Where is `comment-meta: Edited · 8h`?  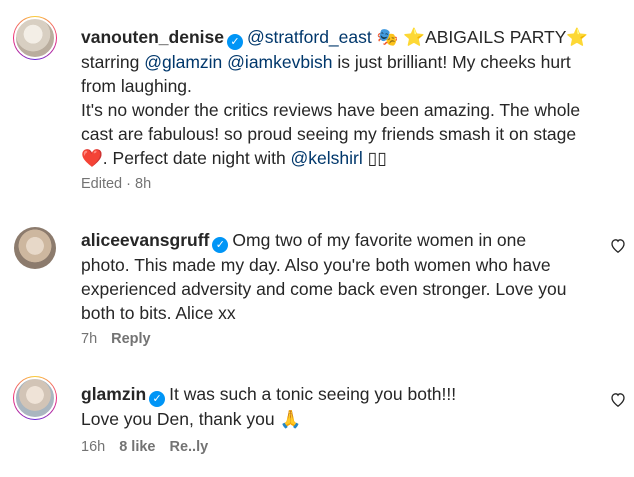 comment-meta: Edited · 8h is located at coordinates (116, 184).